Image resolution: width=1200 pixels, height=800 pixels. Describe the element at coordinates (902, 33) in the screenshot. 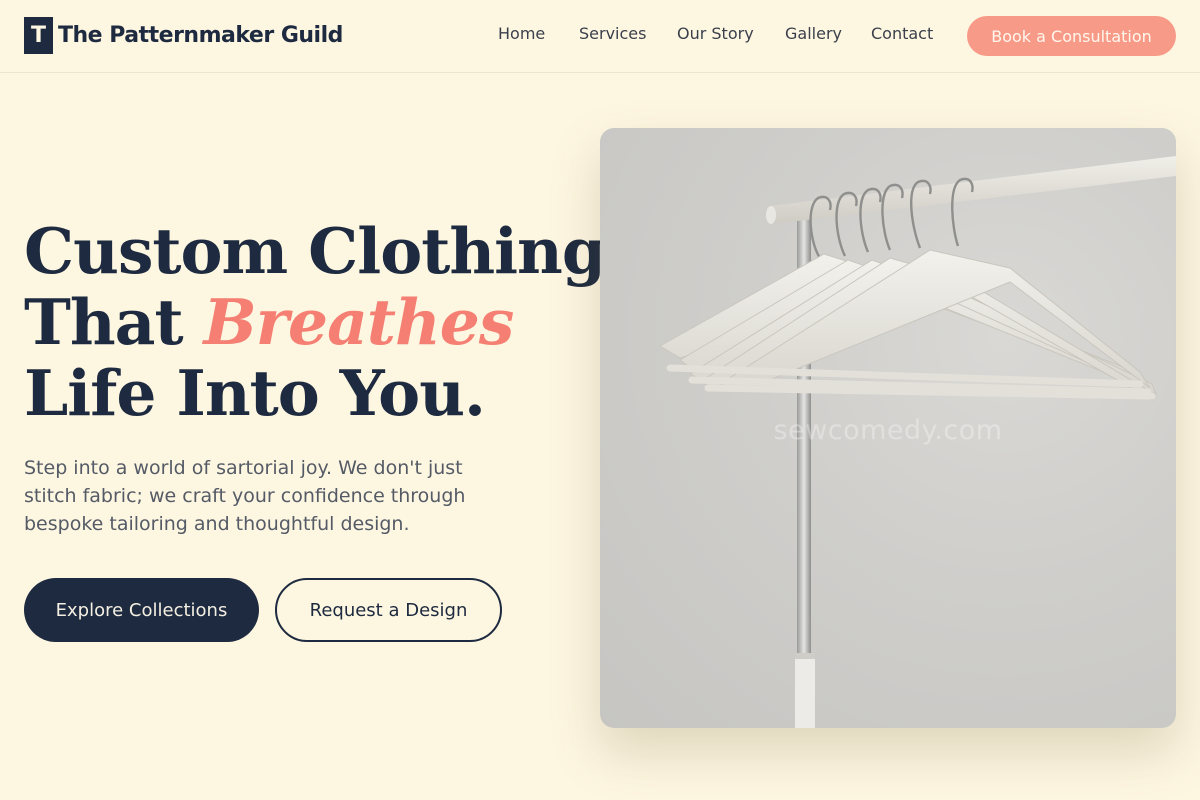

I see `nav-contact: Contact` at that location.